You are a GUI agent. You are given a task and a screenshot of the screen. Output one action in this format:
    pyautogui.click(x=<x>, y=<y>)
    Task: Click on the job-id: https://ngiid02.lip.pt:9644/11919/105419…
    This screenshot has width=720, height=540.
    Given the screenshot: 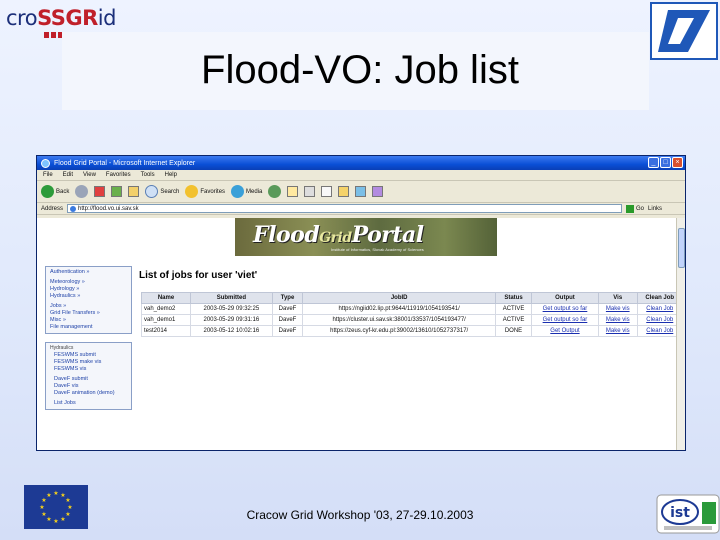 What is the action you would take?
    pyautogui.click(x=399, y=309)
    